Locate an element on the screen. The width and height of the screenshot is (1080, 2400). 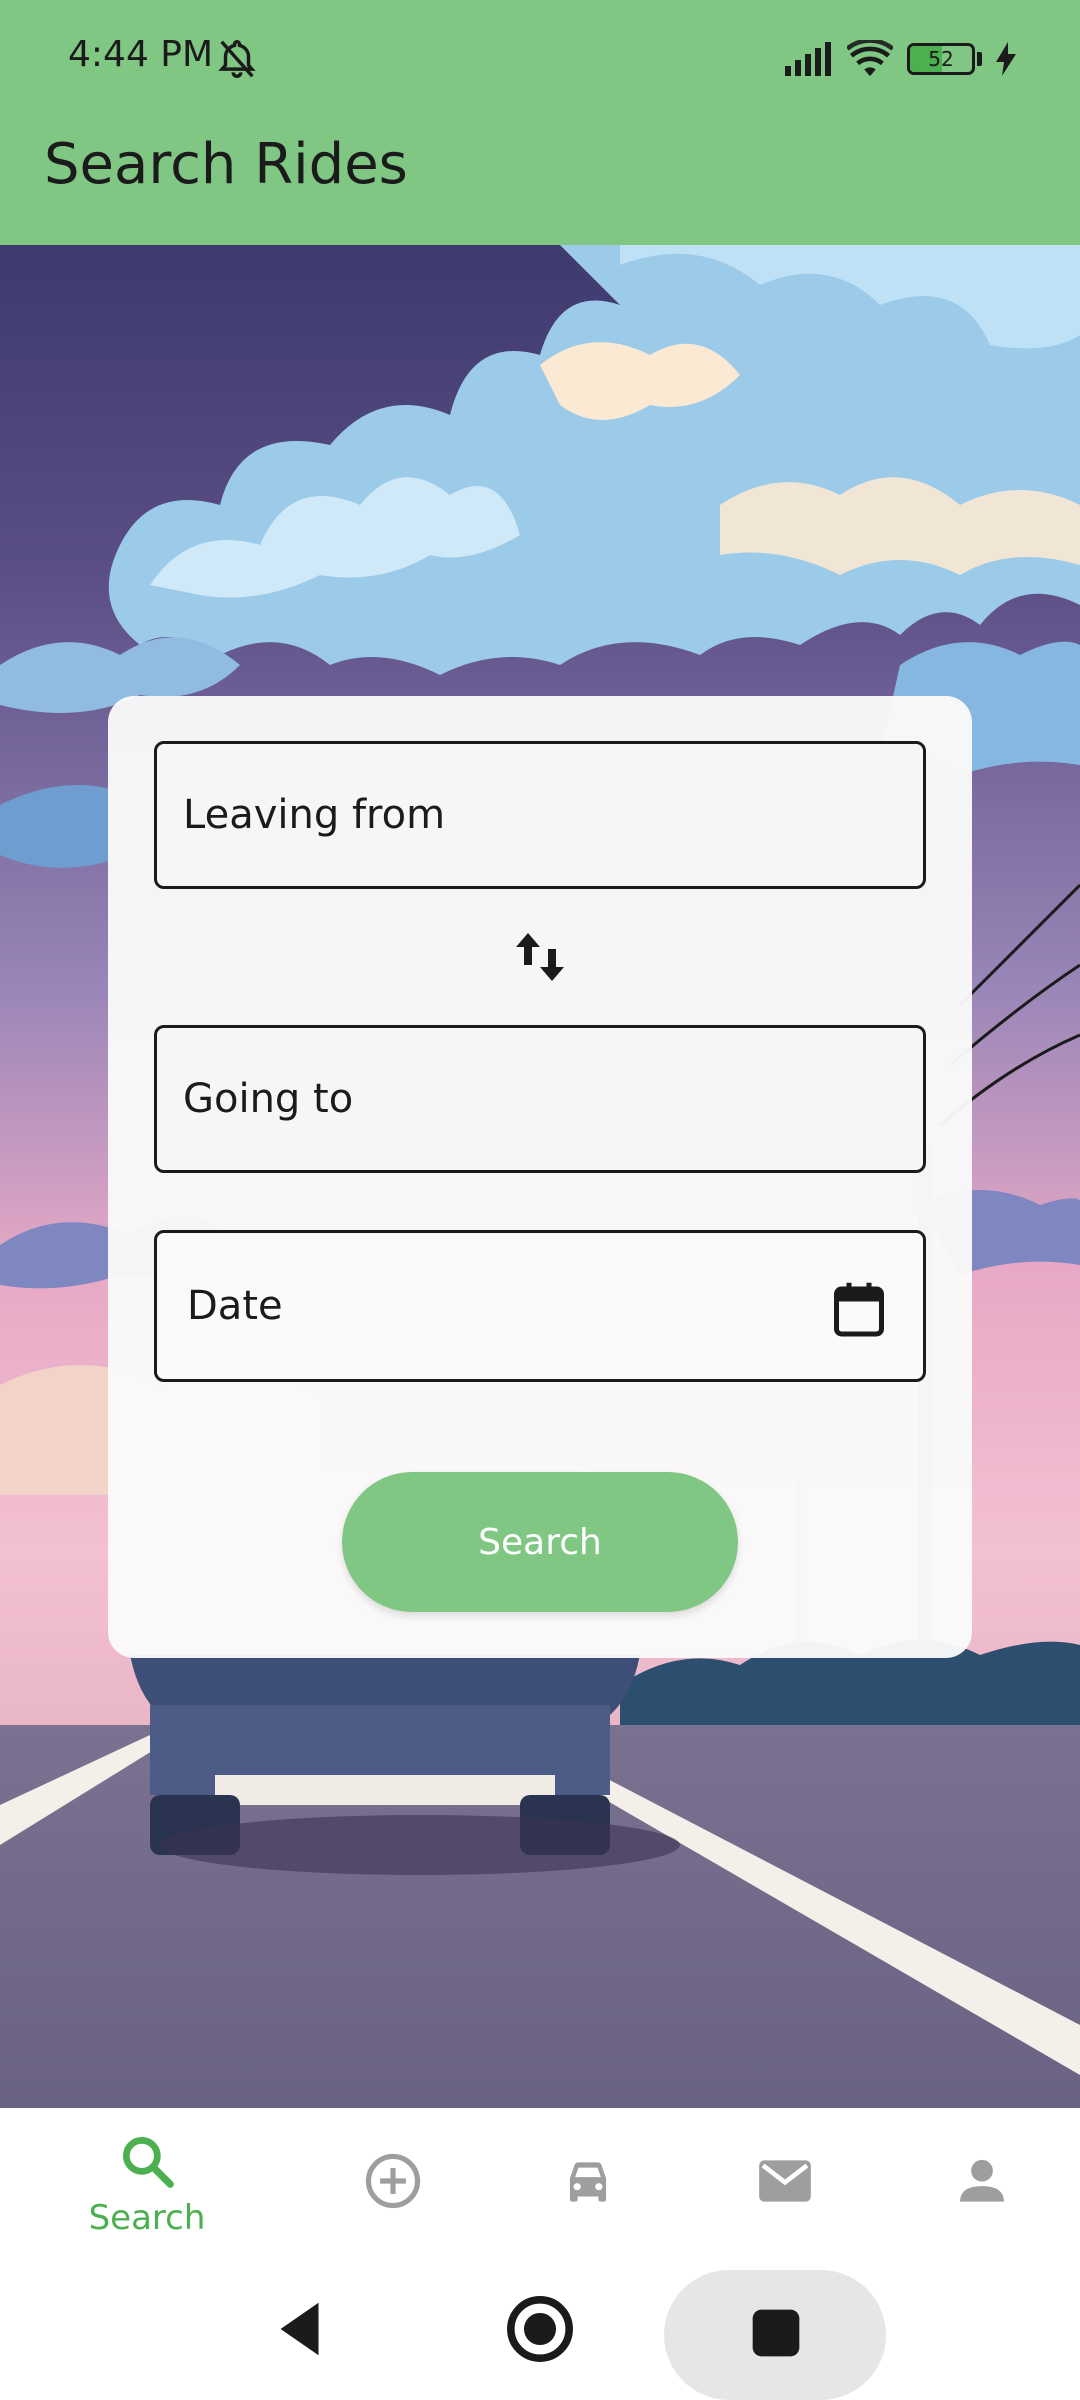
nav-item-profile is located at coordinates (982, 2210).